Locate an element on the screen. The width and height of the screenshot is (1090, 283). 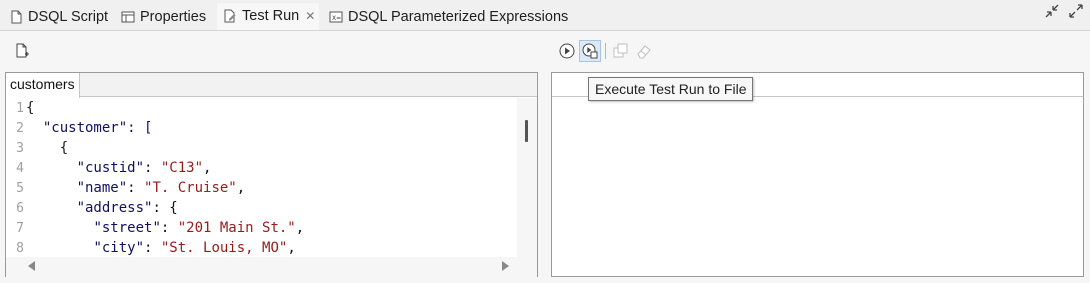
tab-customers: customers is located at coordinates (43, 85).